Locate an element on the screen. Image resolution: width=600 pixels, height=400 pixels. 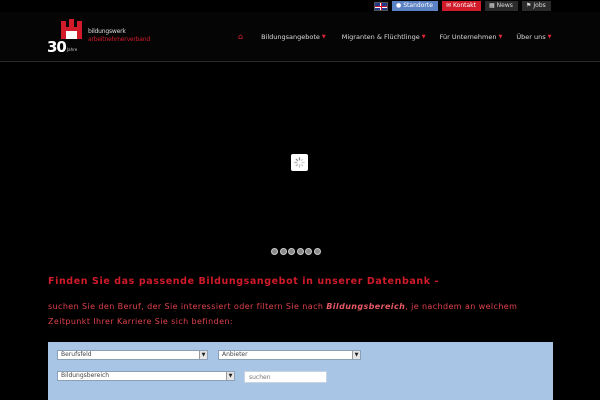
jobs-button: ⚑ Jobs is located at coordinates (536, 6).